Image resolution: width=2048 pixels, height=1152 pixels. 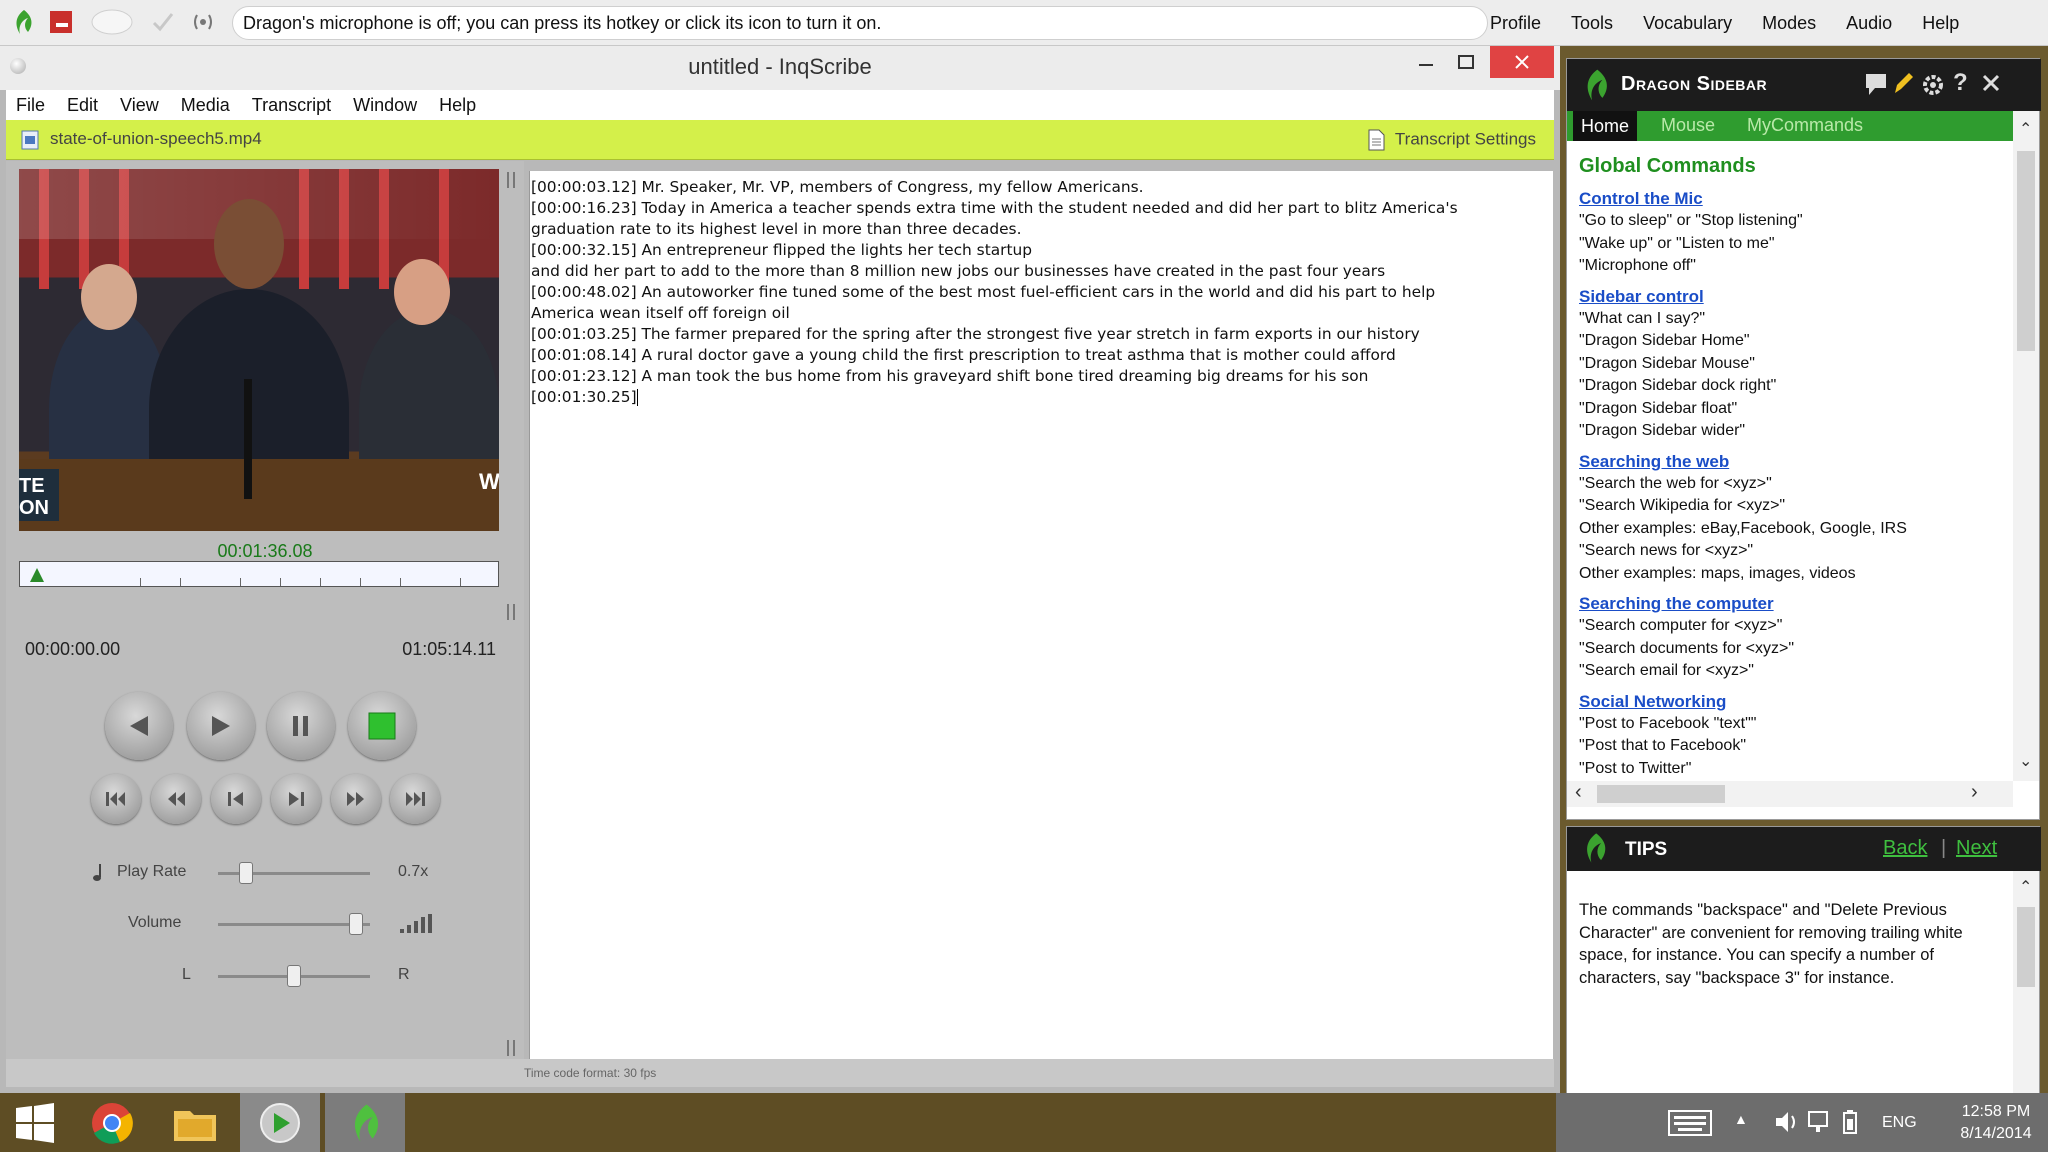 What do you see at coordinates (1899, 1123) in the screenshot?
I see `language-indicator: ENG` at bounding box center [1899, 1123].